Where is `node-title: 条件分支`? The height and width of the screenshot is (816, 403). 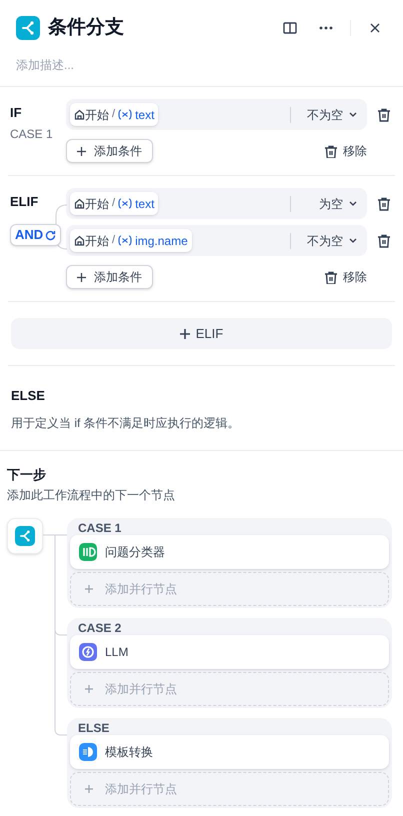
node-title: 条件分支 is located at coordinates (86, 28).